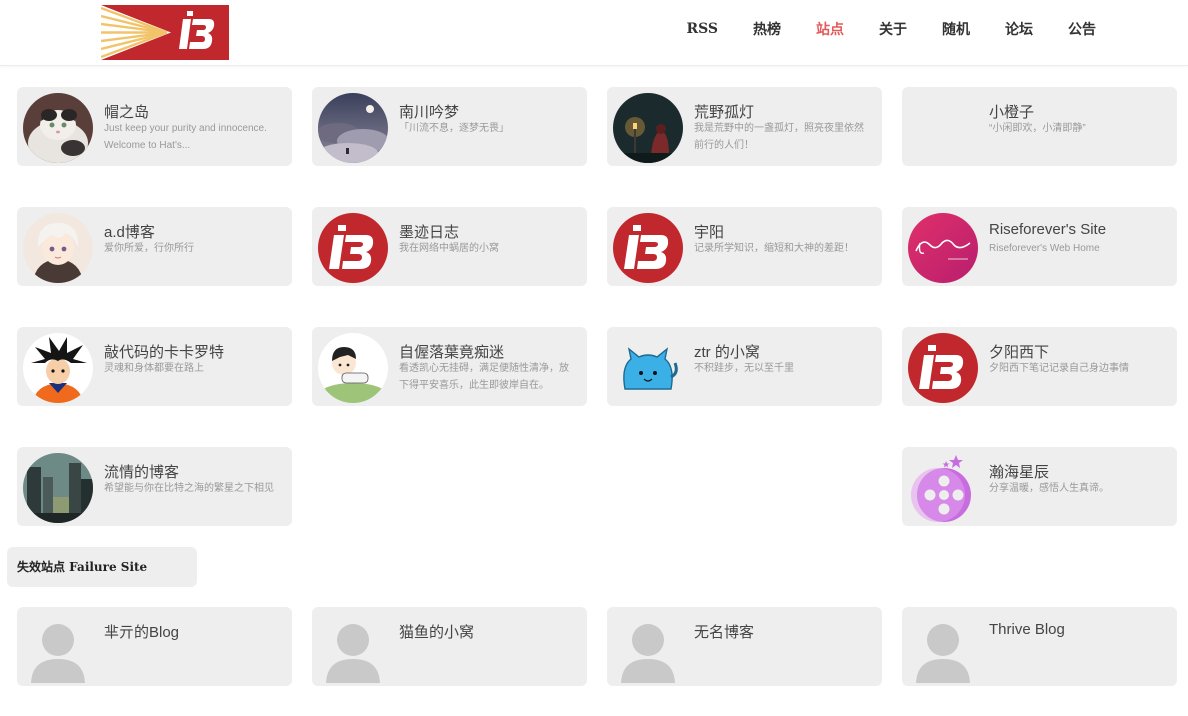 The height and width of the screenshot is (716, 1188). I want to click on night-sky-photo-icon, so click(353, 128).